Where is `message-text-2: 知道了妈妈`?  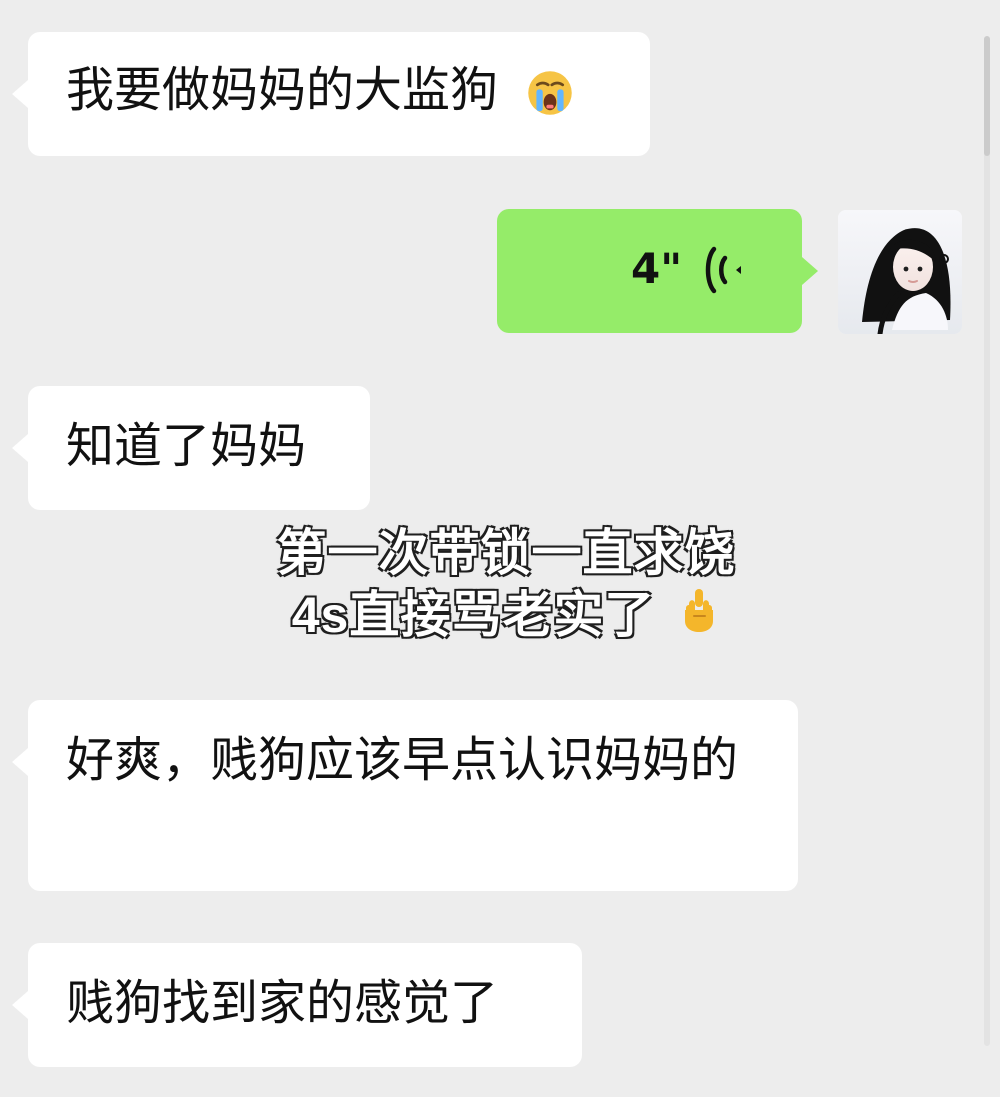
message-text-2: 知道了妈妈 is located at coordinates (186, 446).